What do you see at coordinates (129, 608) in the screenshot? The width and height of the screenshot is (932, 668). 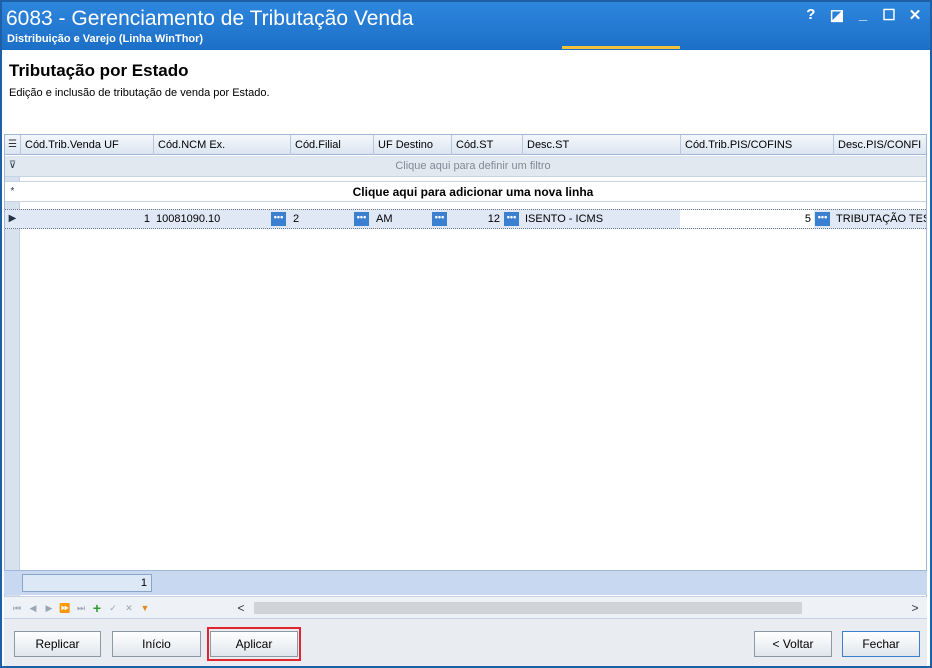 I see `cancel-record-icon: ✕` at bounding box center [129, 608].